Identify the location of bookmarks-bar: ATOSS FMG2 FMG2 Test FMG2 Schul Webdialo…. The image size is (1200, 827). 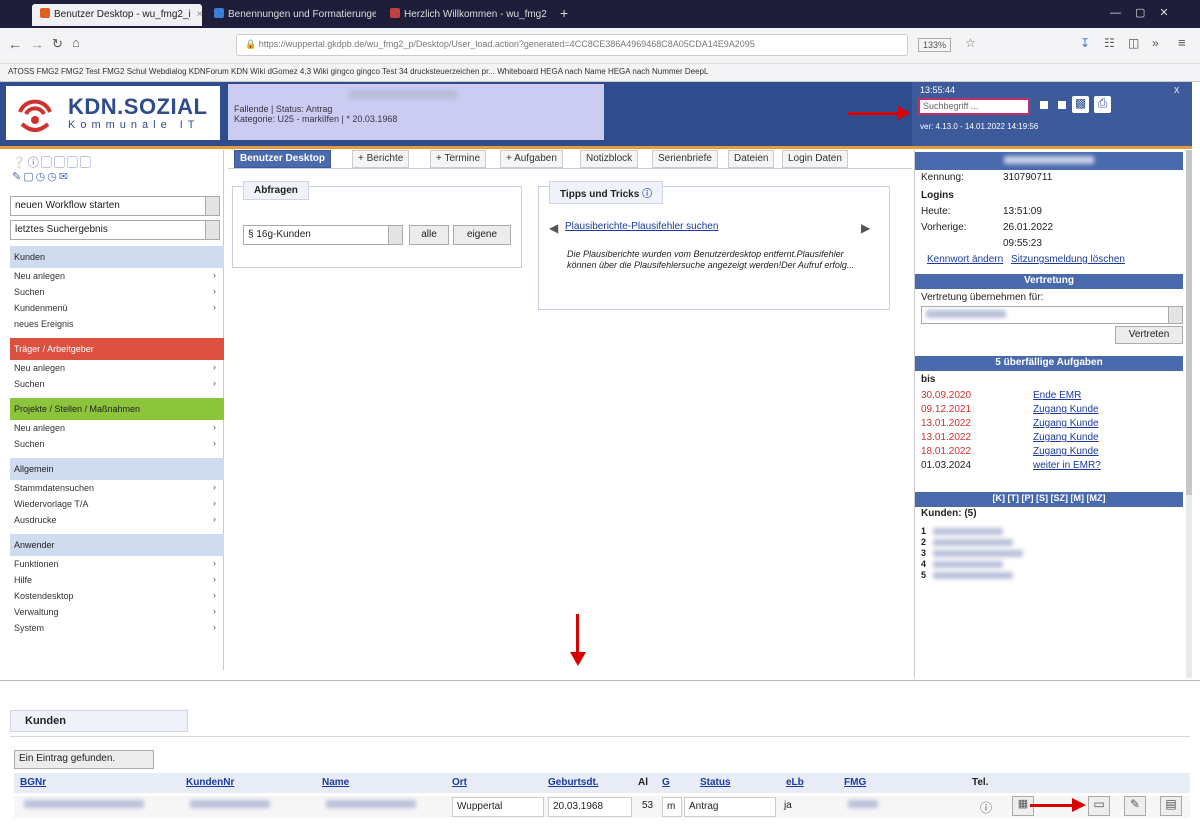
(600, 73).